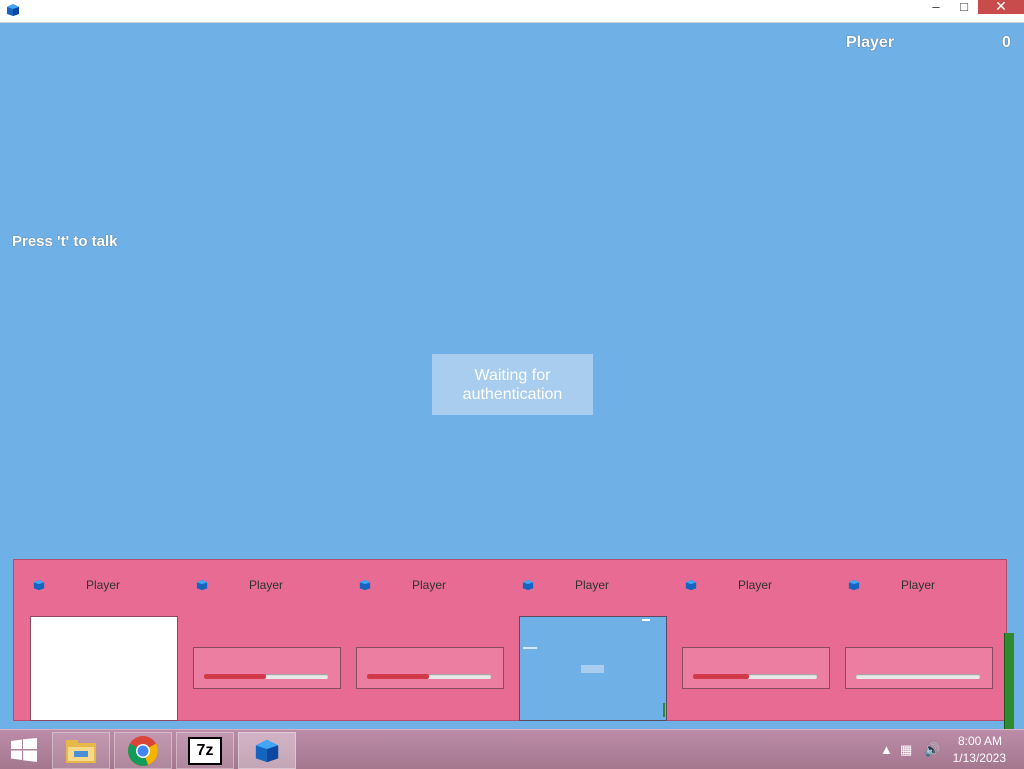 The height and width of the screenshot is (769, 1024). Describe the element at coordinates (870, 42) in the screenshot. I see `scoreboard-player-name: Player` at that location.